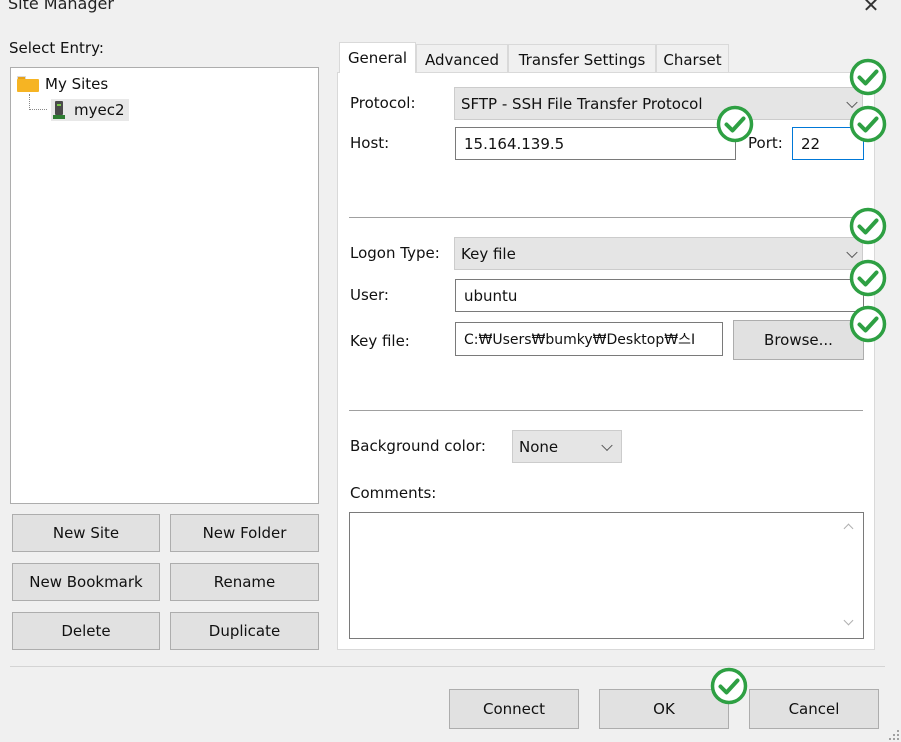 The image size is (901, 742). Describe the element at coordinates (380, 341) in the screenshot. I see `key-file-label: Key file:` at that location.